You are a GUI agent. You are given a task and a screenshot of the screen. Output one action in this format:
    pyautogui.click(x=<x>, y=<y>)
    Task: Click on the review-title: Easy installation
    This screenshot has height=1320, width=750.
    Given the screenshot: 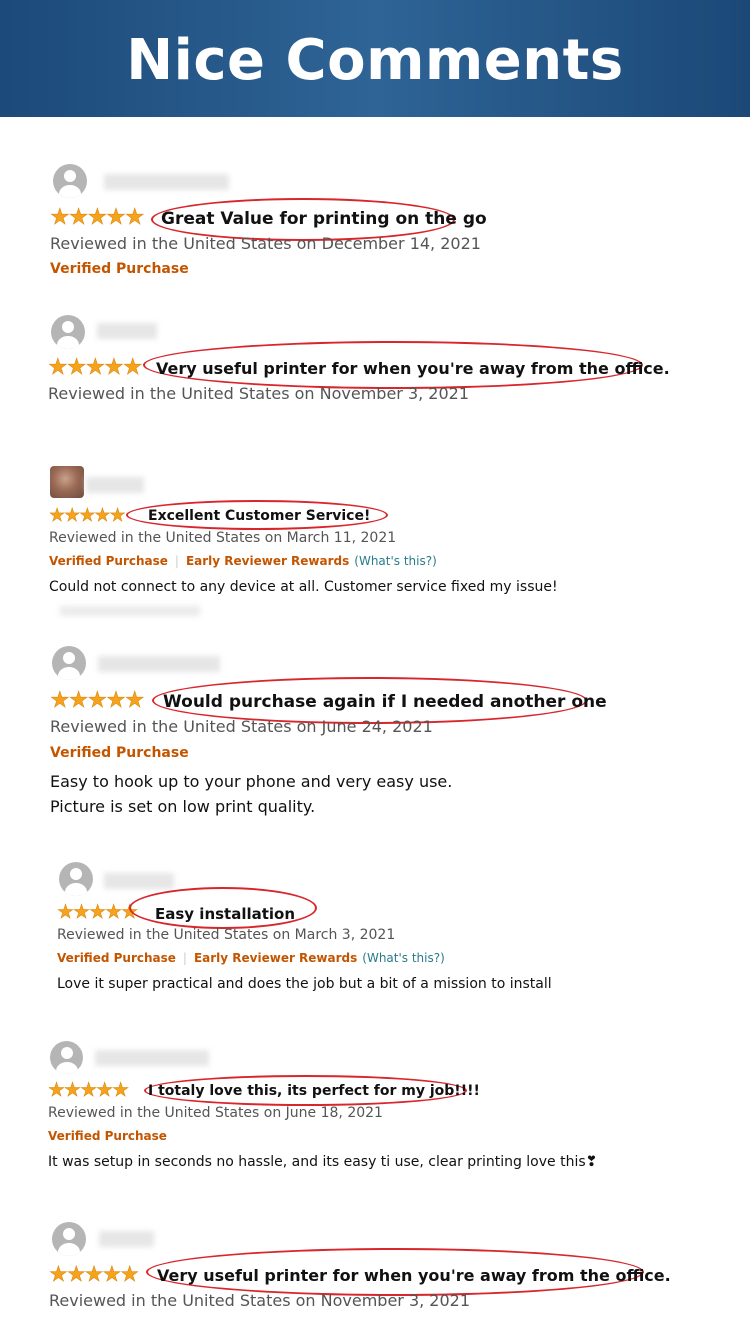 What is the action you would take?
    pyautogui.click(x=225, y=914)
    